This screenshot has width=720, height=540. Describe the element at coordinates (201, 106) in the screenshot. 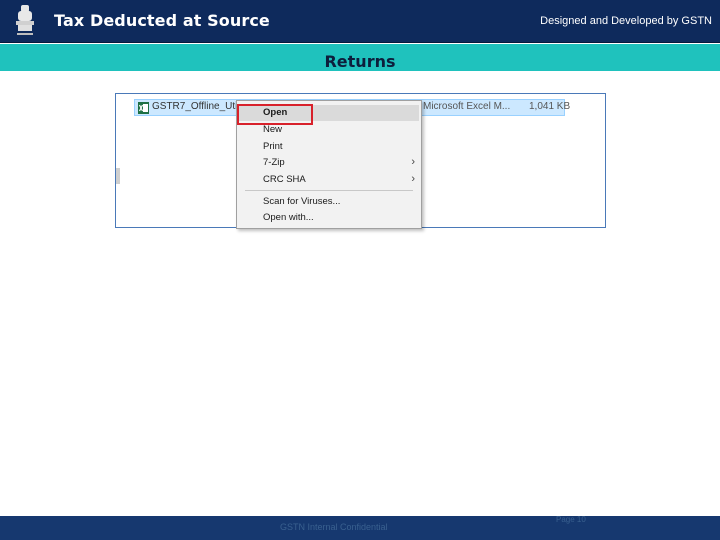

I see `file-name: GSTR7_Offline_Utility` at that location.